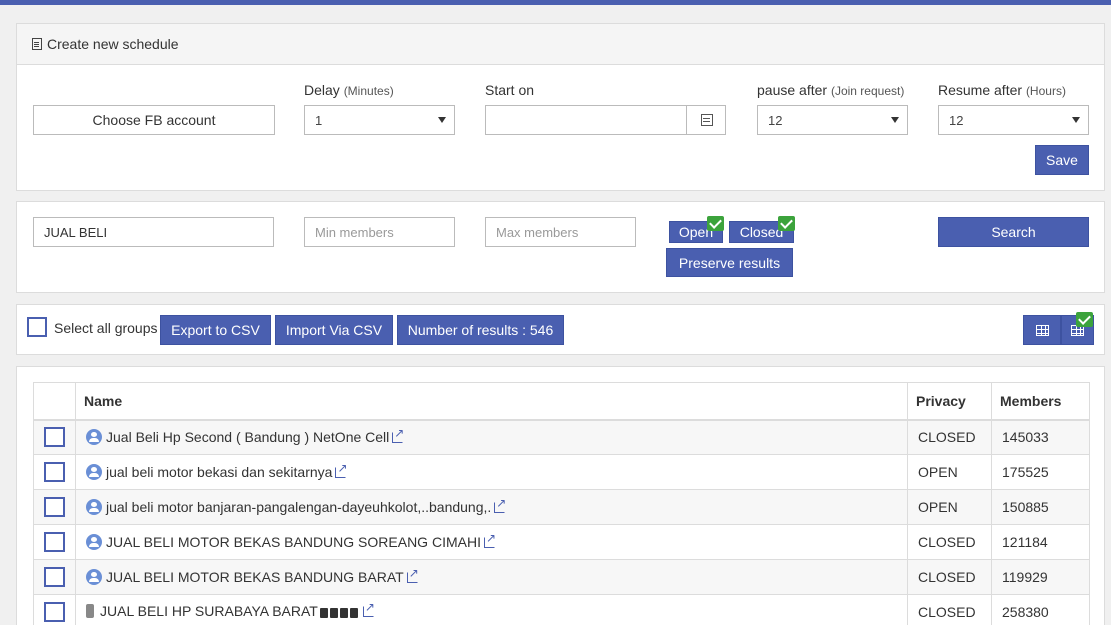 This screenshot has width=1111, height=625. What do you see at coordinates (1040, 437) in the screenshot?
I see `members-cell: 145033` at bounding box center [1040, 437].